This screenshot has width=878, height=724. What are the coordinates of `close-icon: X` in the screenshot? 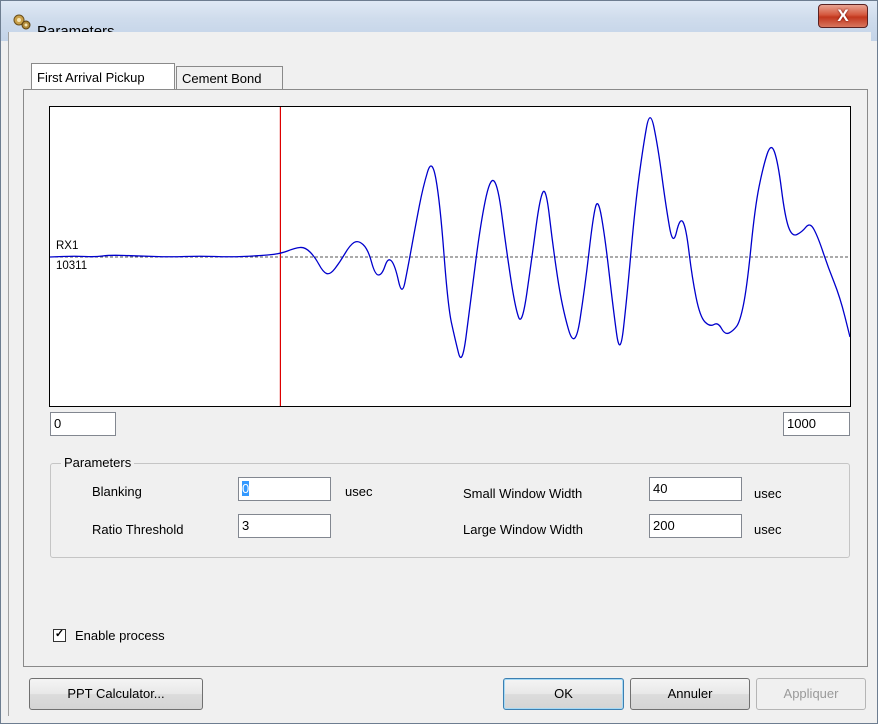 It's located at (843, 15).